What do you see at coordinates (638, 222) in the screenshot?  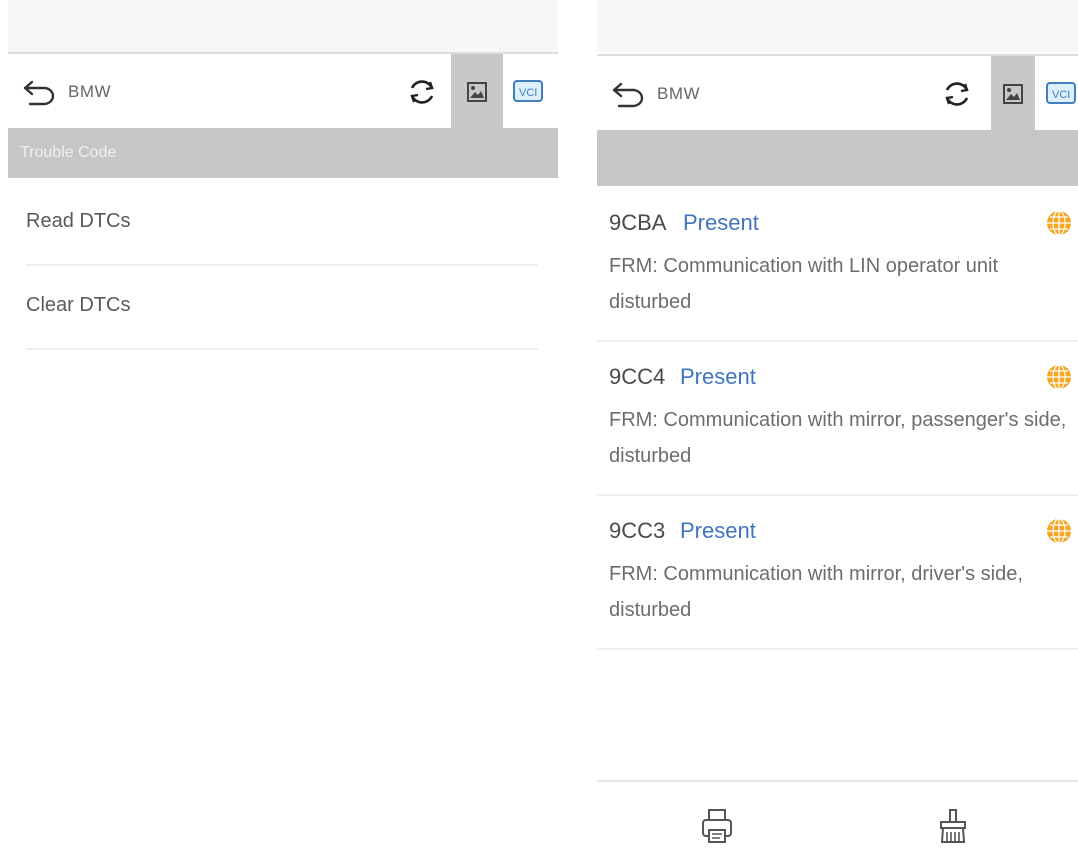 I see `dtc-code: 9CBA` at bounding box center [638, 222].